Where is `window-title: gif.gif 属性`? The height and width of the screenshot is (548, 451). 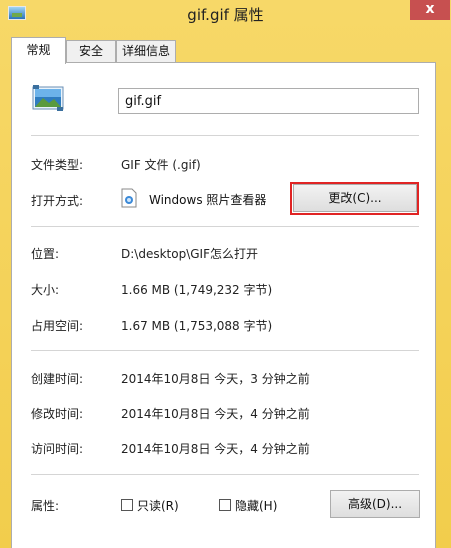
window-title: gif.gif 属性 is located at coordinates (225, 15).